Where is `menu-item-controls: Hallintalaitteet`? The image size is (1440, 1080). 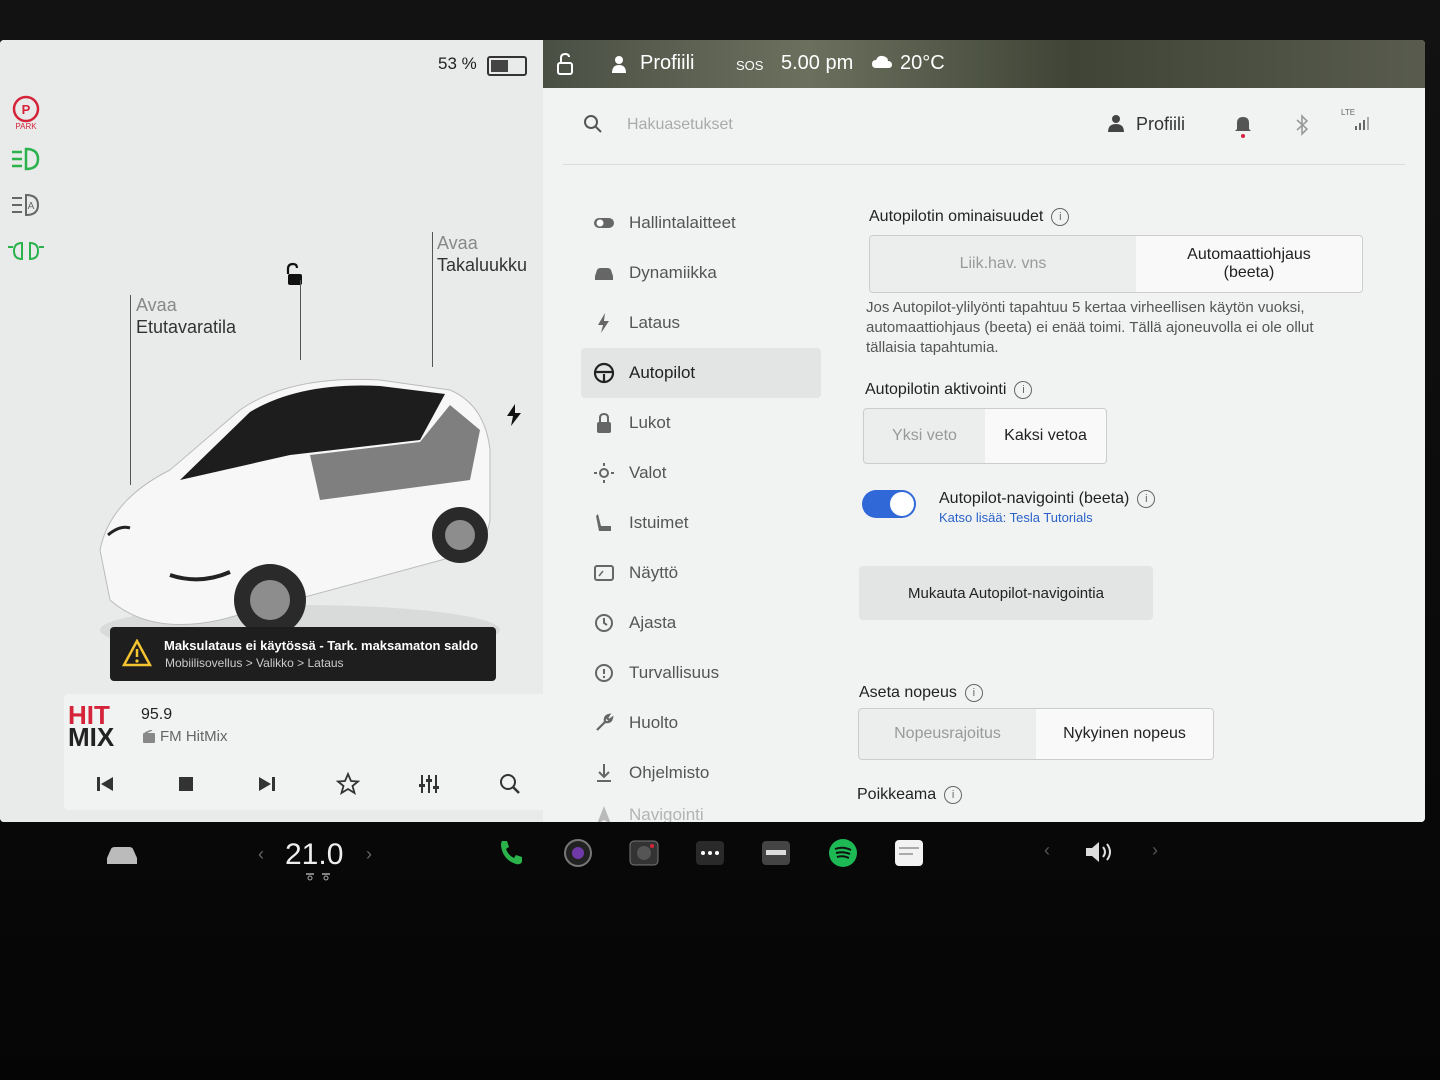 menu-item-controls: Hallintalaitteet is located at coordinates (701, 223).